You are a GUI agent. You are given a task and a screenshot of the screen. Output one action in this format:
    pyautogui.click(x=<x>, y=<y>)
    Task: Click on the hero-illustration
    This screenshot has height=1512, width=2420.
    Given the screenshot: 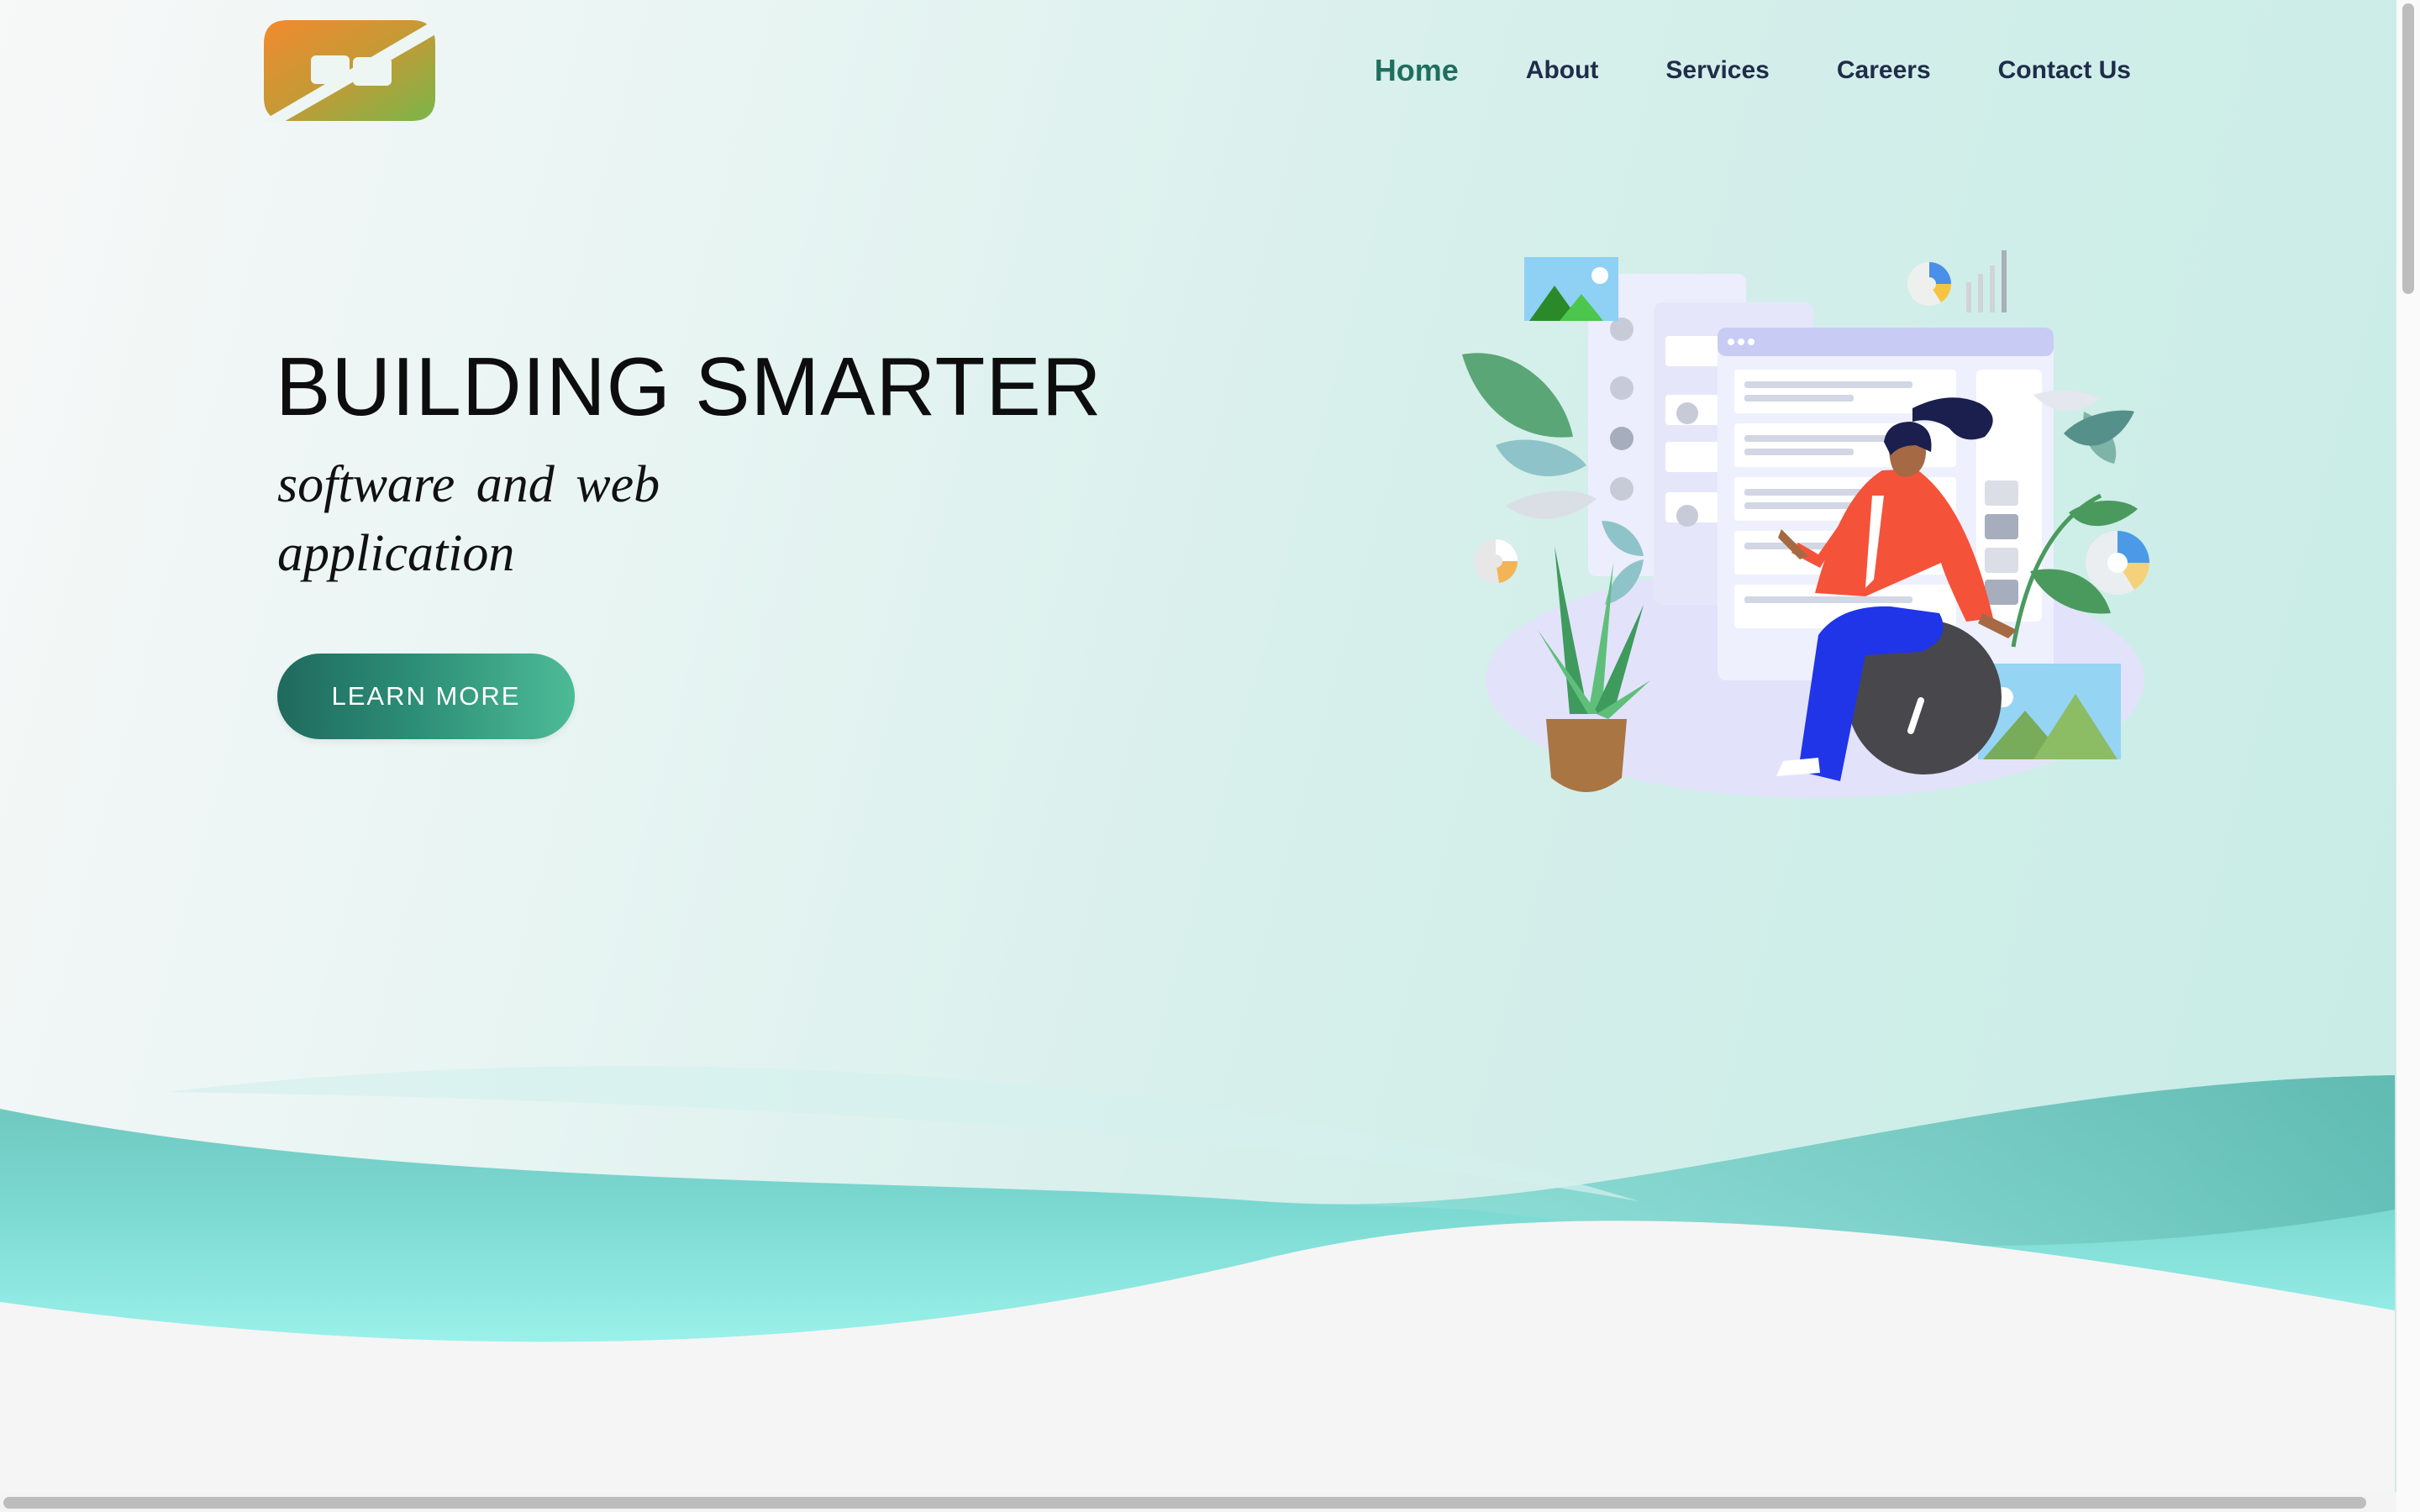 What is the action you would take?
    pyautogui.click(x=1805, y=524)
    